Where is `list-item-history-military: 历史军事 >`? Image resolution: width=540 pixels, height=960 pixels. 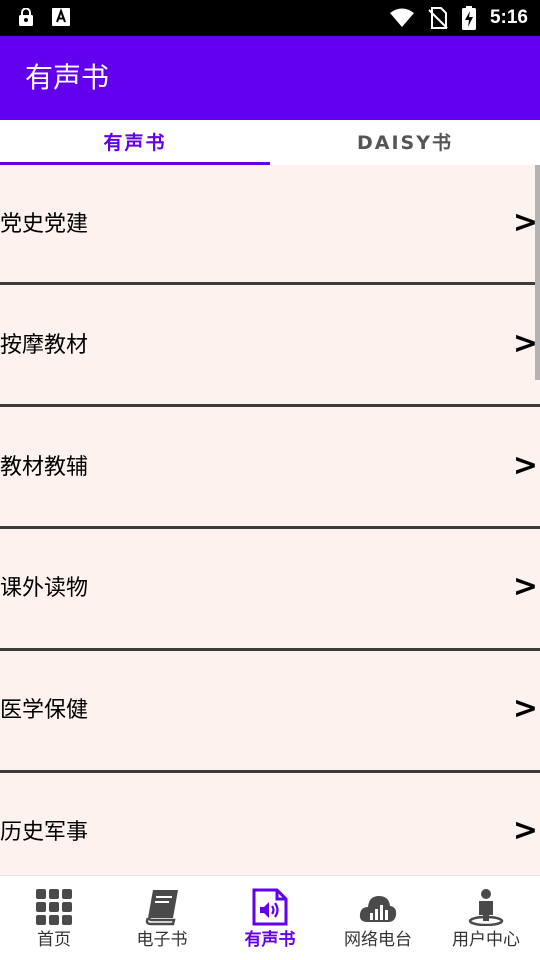
list-item-history-military: 历史军事 > is located at coordinates (270, 824).